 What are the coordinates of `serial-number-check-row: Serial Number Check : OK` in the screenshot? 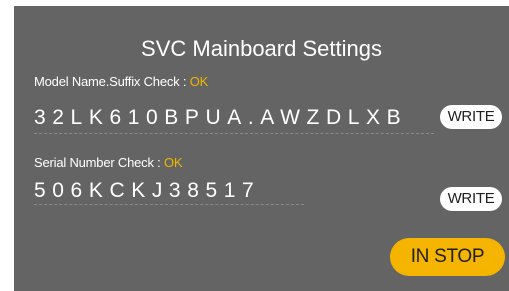 It's located at (108, 162).